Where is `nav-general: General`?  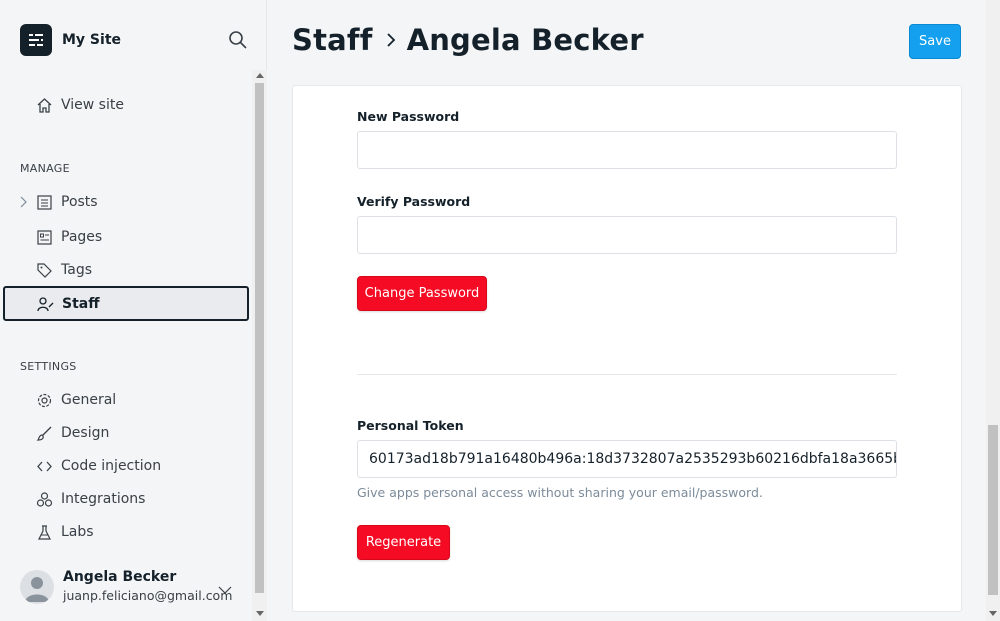
nav-general: General is located at coordinates (126, 400).